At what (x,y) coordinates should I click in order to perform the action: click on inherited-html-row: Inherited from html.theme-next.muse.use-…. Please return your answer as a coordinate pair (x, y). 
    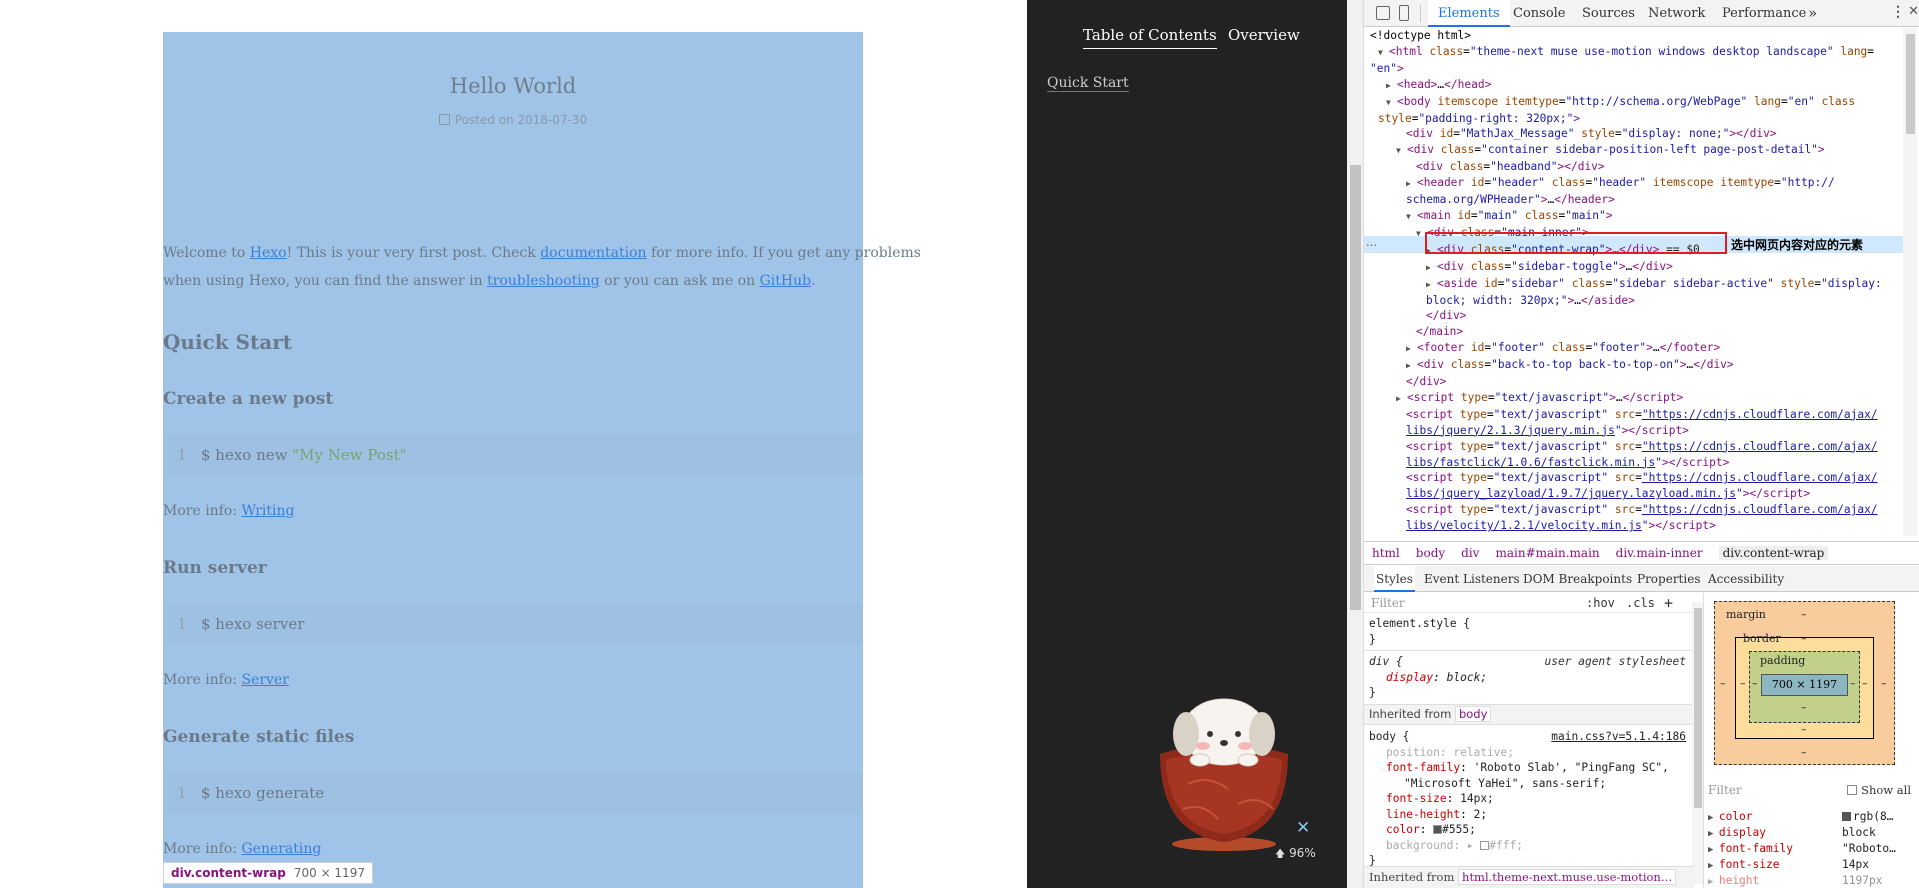
    Looking at the image, I should click on (1529, 877).